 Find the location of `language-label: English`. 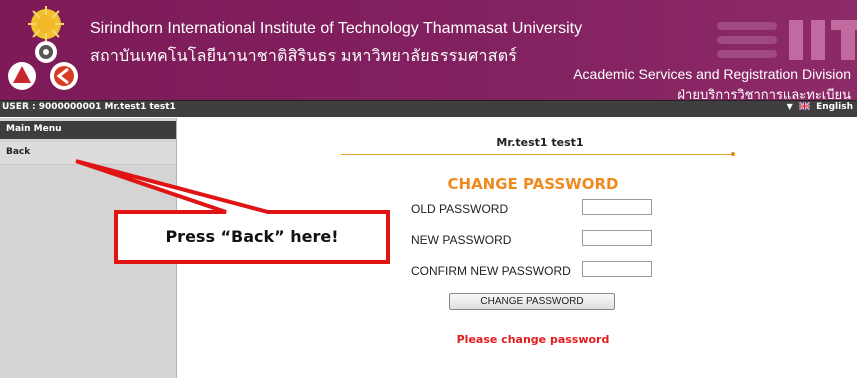

language-label: English is located at coordinates (834, 107).